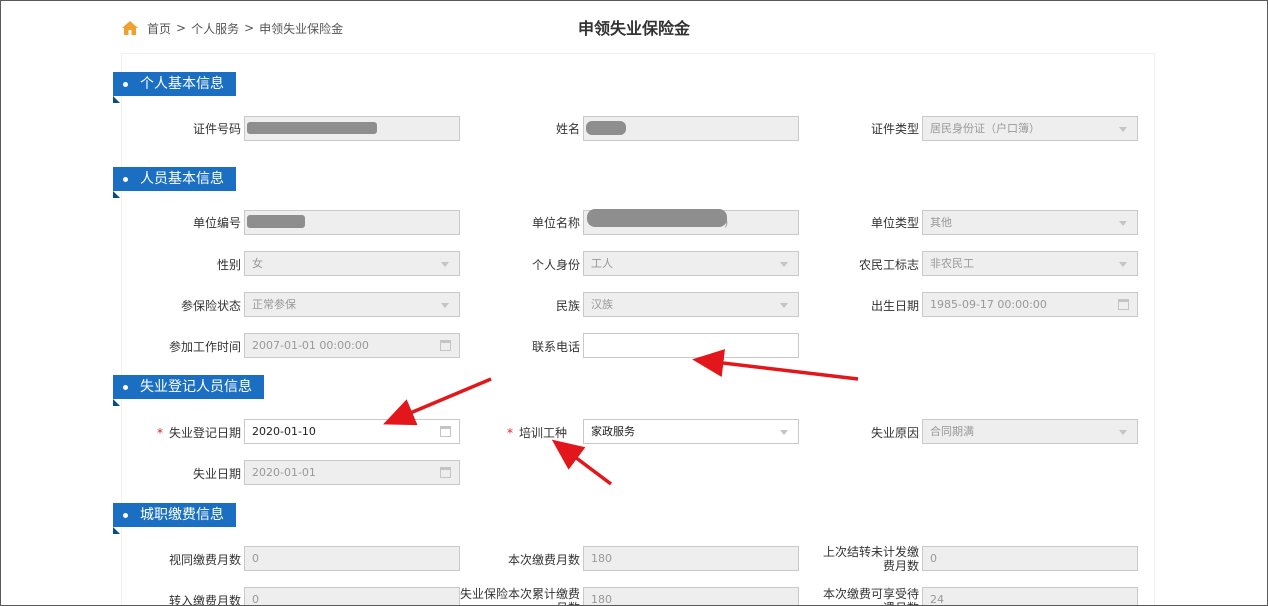 This screenshot has width=1268, height=606. Describe the element at coordinates (775, 365) in the screenshot. I see `arrow-to-phone` at that location.